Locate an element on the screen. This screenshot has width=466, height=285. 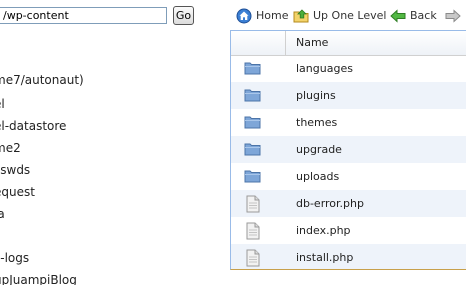
file-name: uploads is located at coordinates (318, 176).